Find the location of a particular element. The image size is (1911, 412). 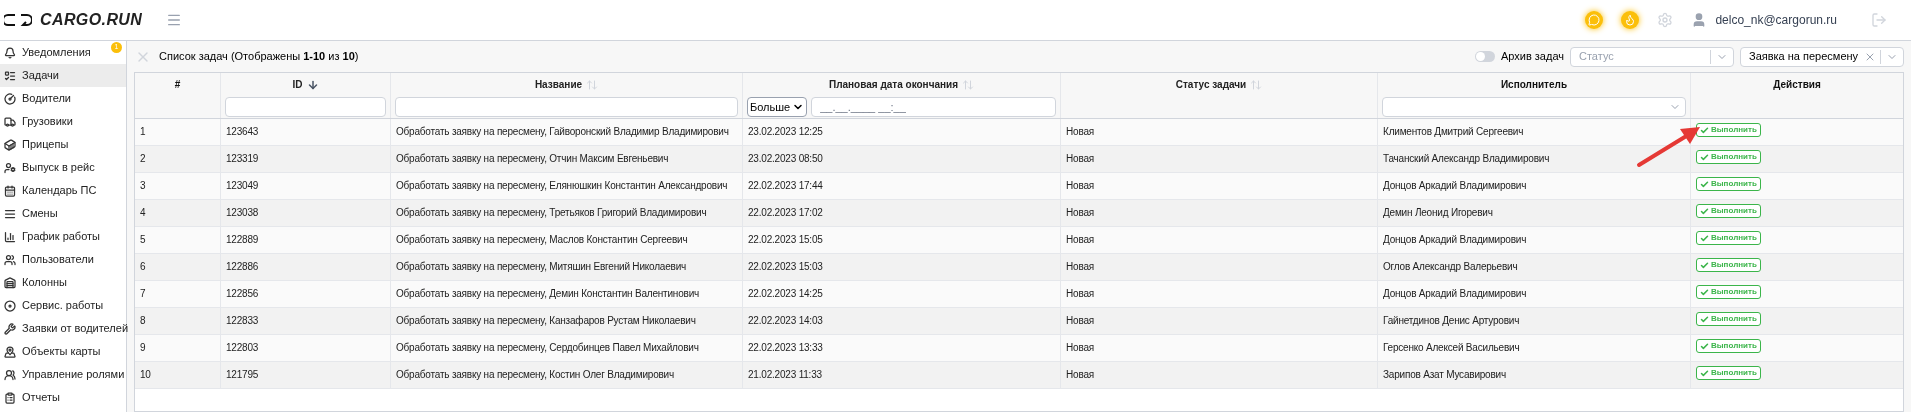

column-header: Исполнитель is located at coordinates (1534, 85).